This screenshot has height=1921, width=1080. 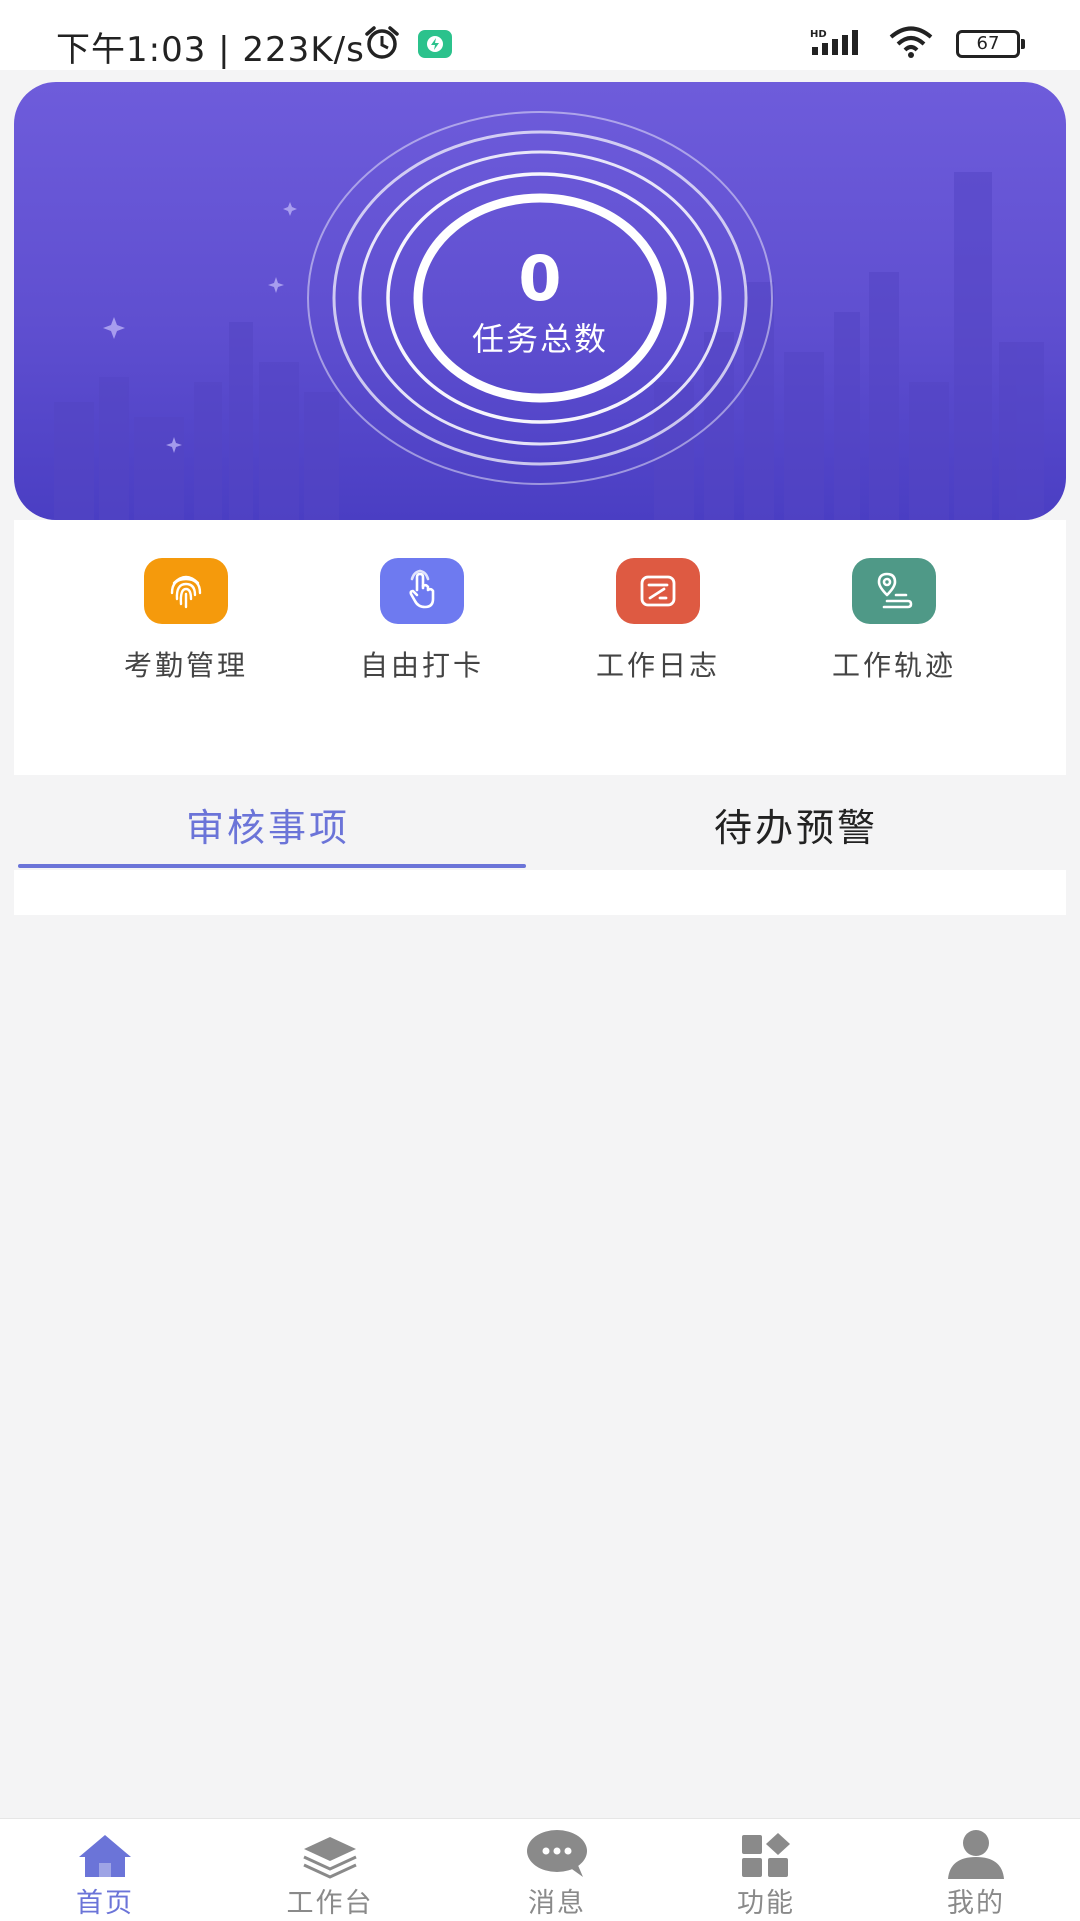 What do you see at coordinates (540, 647) in the screenshot?
I see `quick-menu: 考勤管理 自由打卡 工作日志 工作轨迹` at bounding box center [540, 647].